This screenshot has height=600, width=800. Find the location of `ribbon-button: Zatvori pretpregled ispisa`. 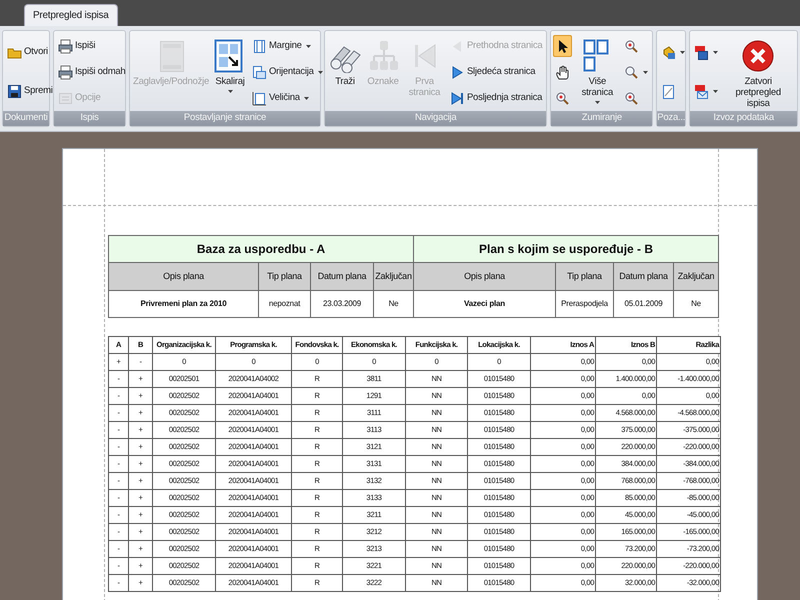

ribbon-button: Zatvori pretpregled ispisa is located at coordinates (758, 72).